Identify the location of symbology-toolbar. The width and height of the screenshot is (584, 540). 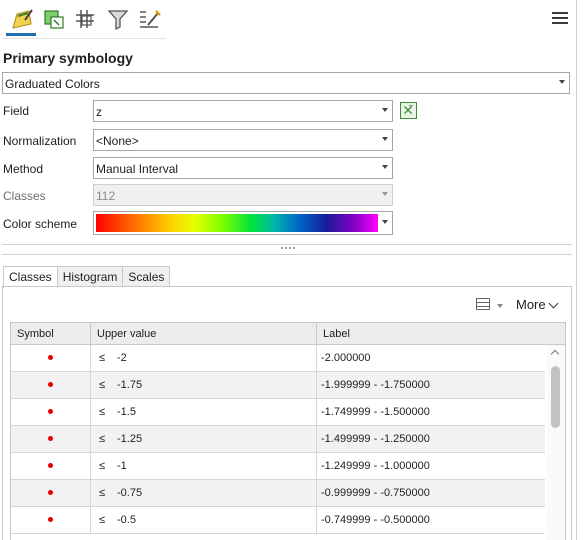
(292, 20).